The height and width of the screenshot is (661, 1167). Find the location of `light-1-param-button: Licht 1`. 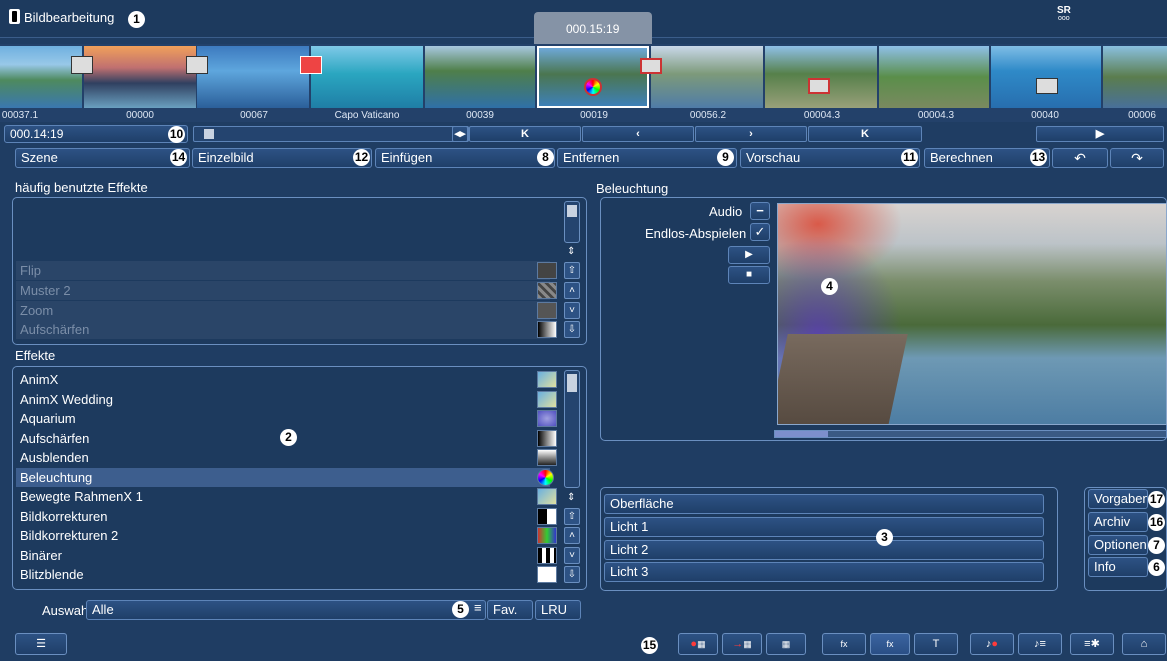

light-1-param-button: Licht 1 is located at coordinates (824, 527).